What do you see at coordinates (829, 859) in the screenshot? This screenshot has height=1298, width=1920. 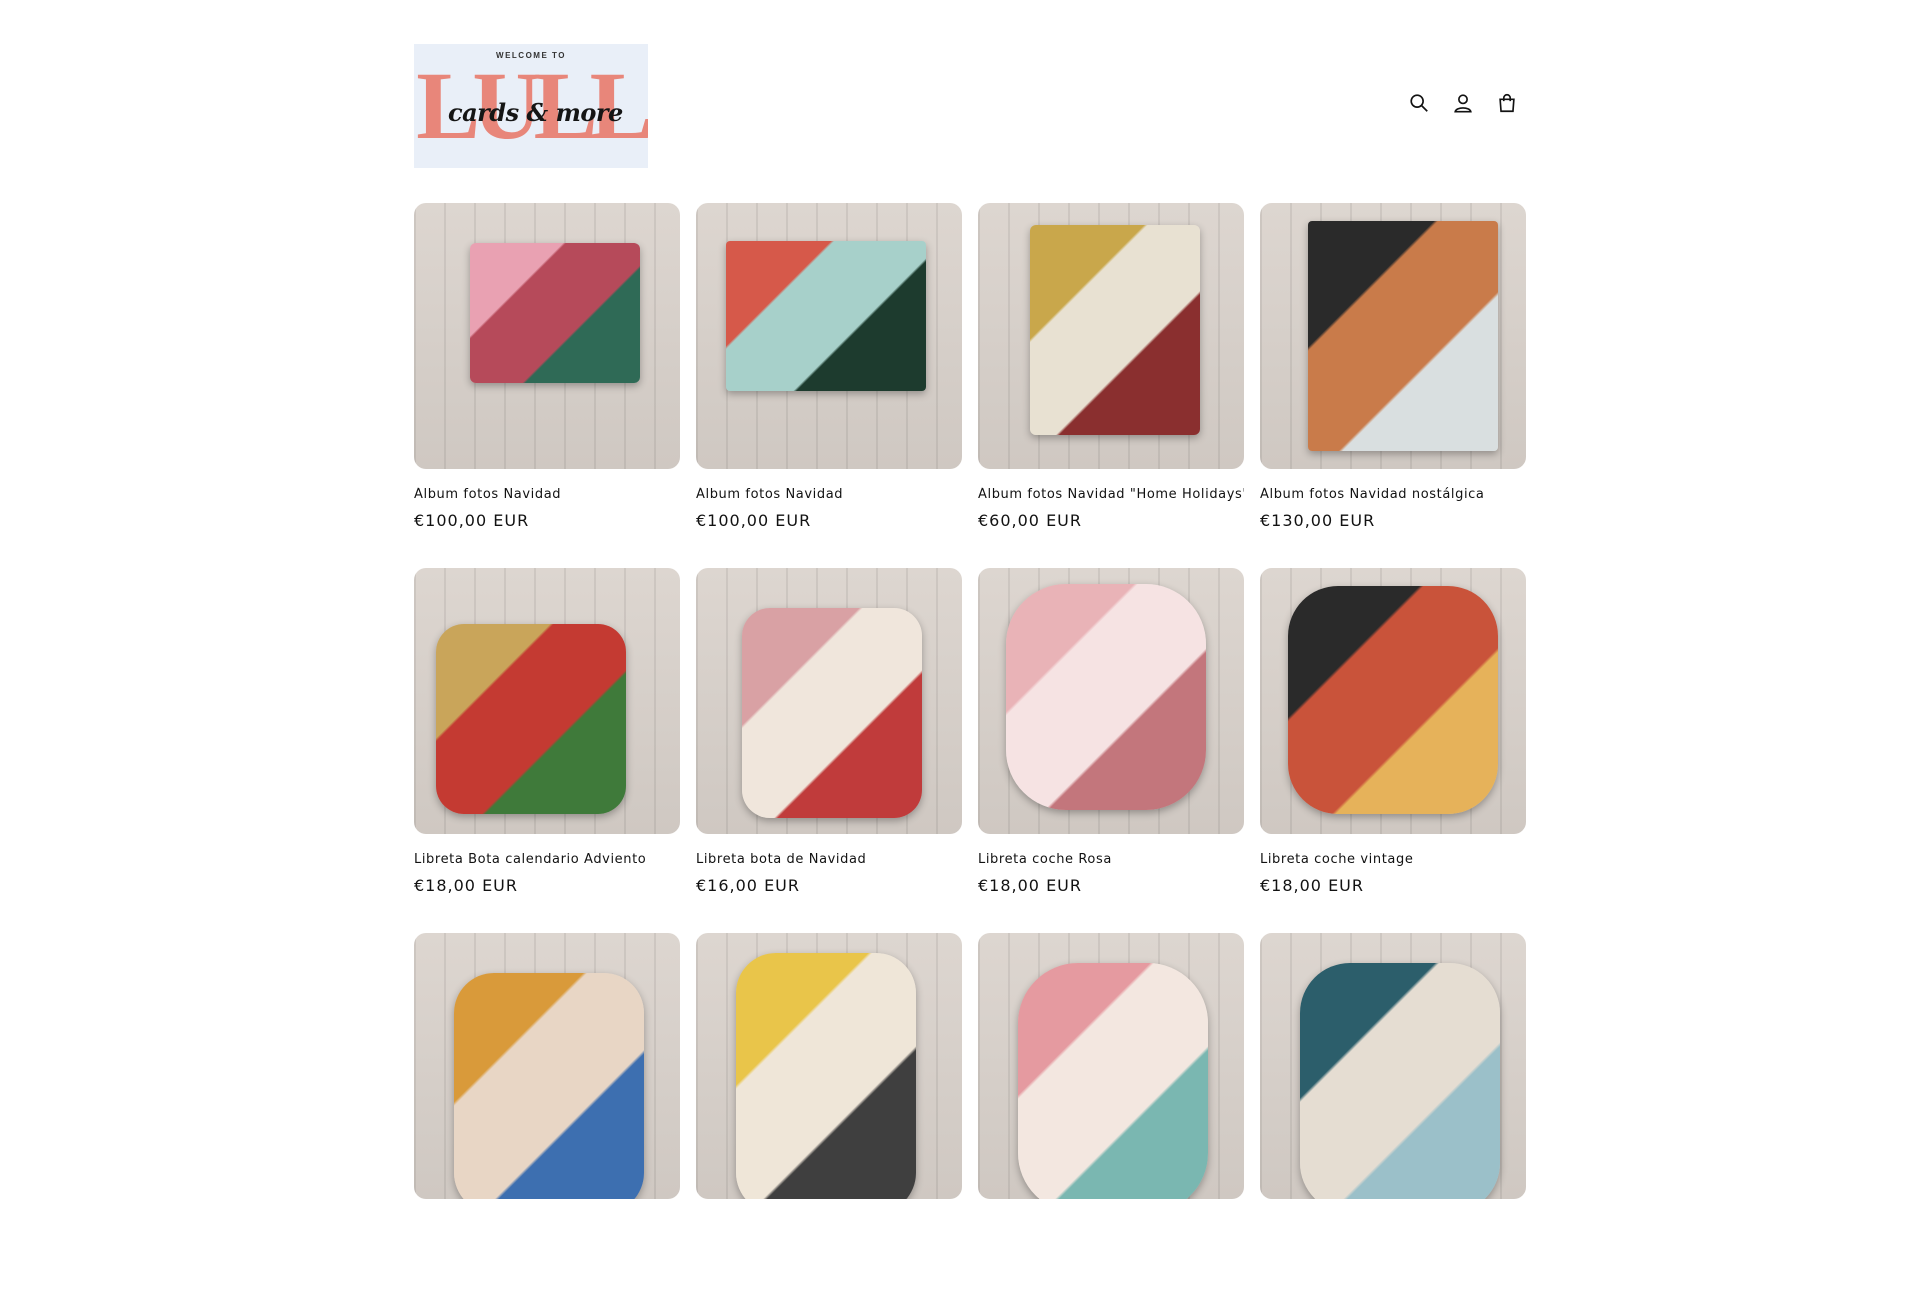 I see `product-title: Libreta bota de Navidad` at bounding box center [829, 859].